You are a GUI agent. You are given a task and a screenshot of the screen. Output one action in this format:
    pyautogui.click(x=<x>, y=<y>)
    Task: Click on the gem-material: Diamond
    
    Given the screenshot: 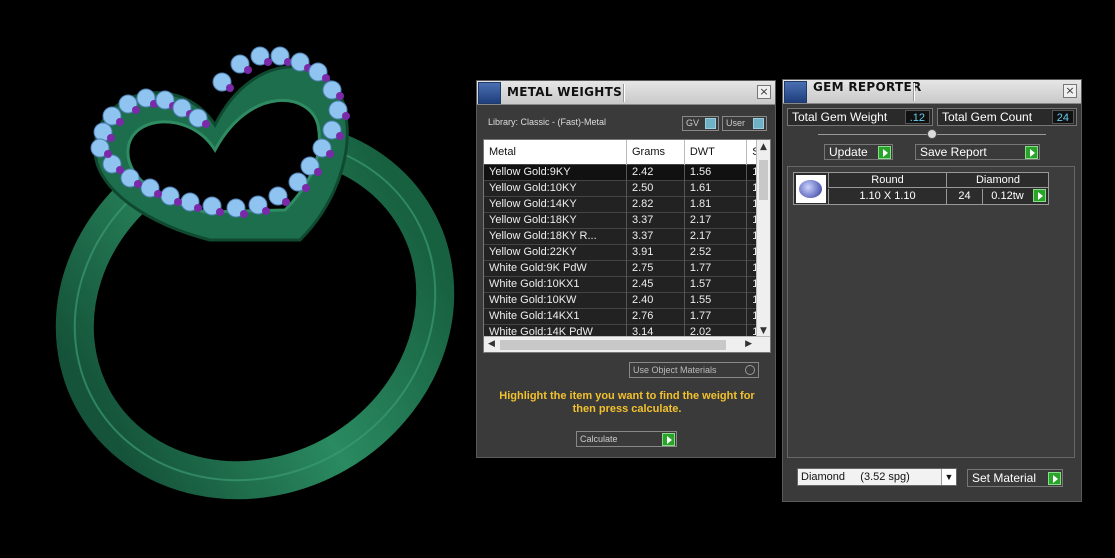 What is the action you would take?
    pyautogui.click(x=997, y=180)
    